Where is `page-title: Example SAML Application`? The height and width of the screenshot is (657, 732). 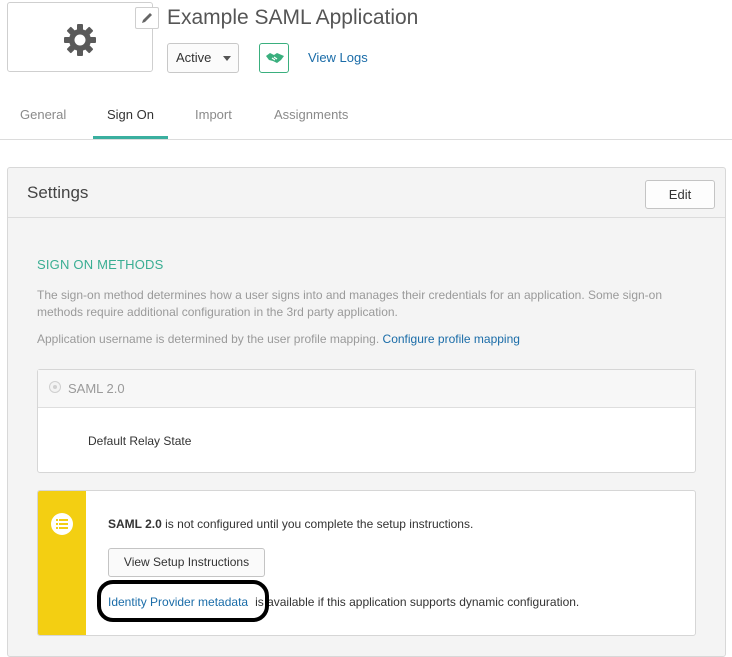
page-title: Example SAML Application is located at coordinates (293, 17).